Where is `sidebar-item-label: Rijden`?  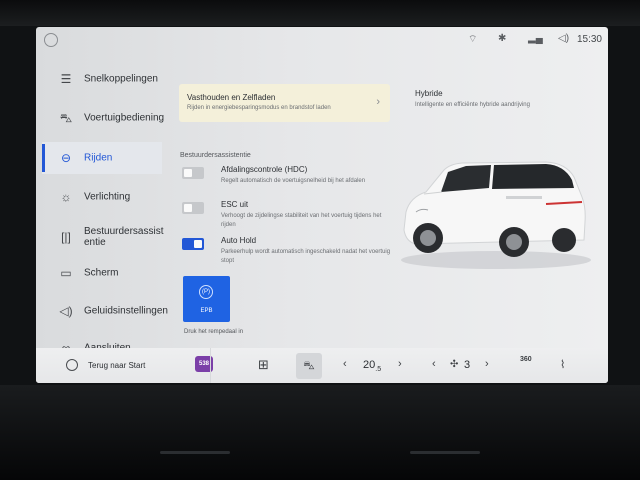
sidebar-item-label: Rijden is located at coordinates (98, 158).